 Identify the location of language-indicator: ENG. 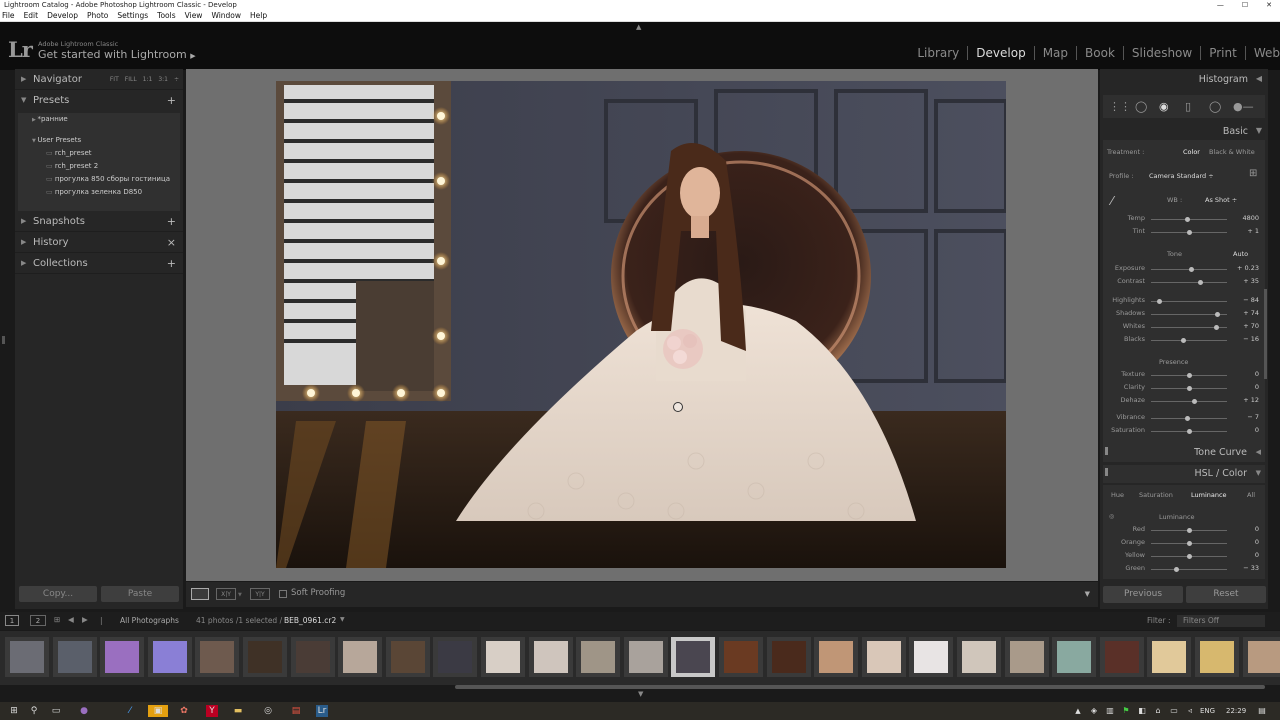
(1207, 711).